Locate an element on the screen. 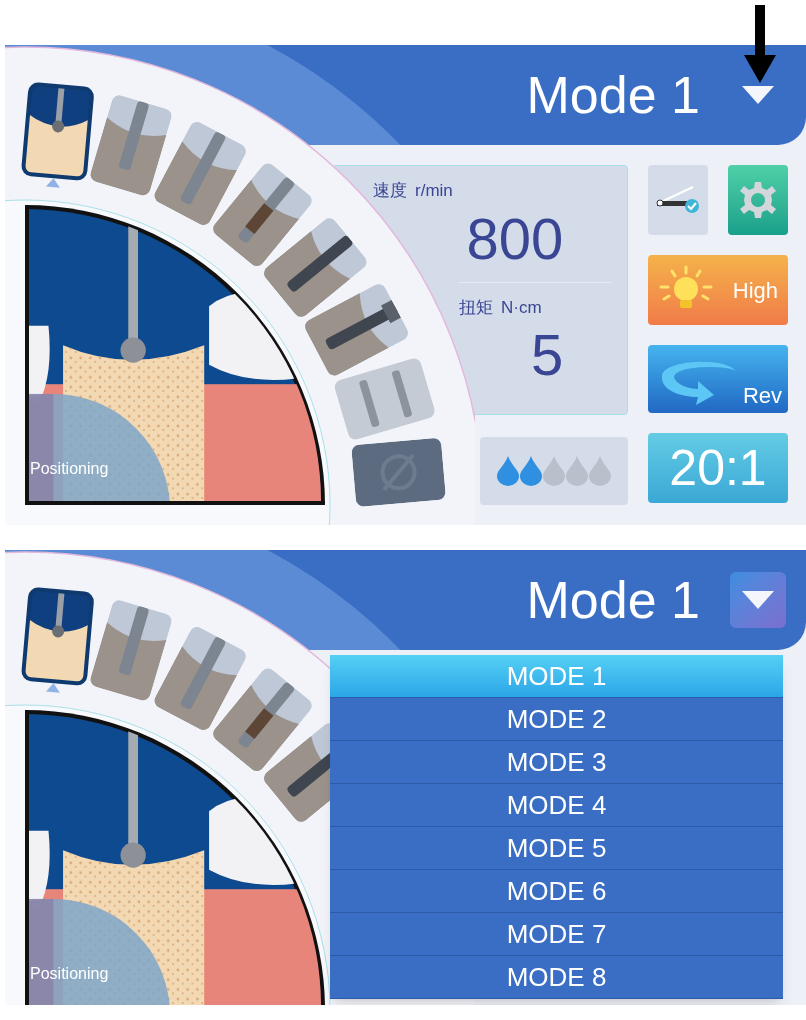 This screenshot has height=1020, width=806. mode-option: MODE 8 is located at coordinates (556, 977).